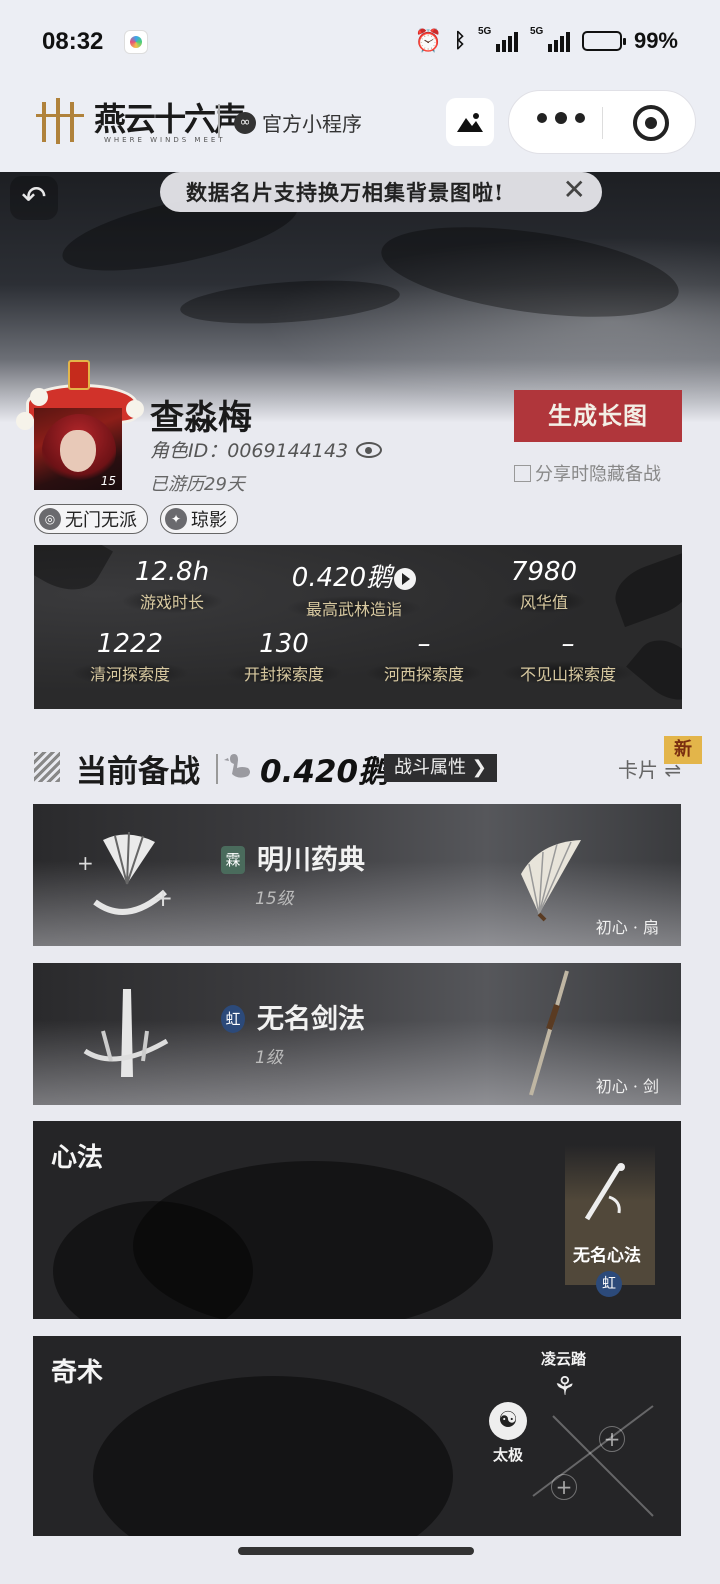 This screenshot has width=720, height=1584. I want to click on player-tags: ◎ 无门无派 ✦ 琼影, so click(136, 519).